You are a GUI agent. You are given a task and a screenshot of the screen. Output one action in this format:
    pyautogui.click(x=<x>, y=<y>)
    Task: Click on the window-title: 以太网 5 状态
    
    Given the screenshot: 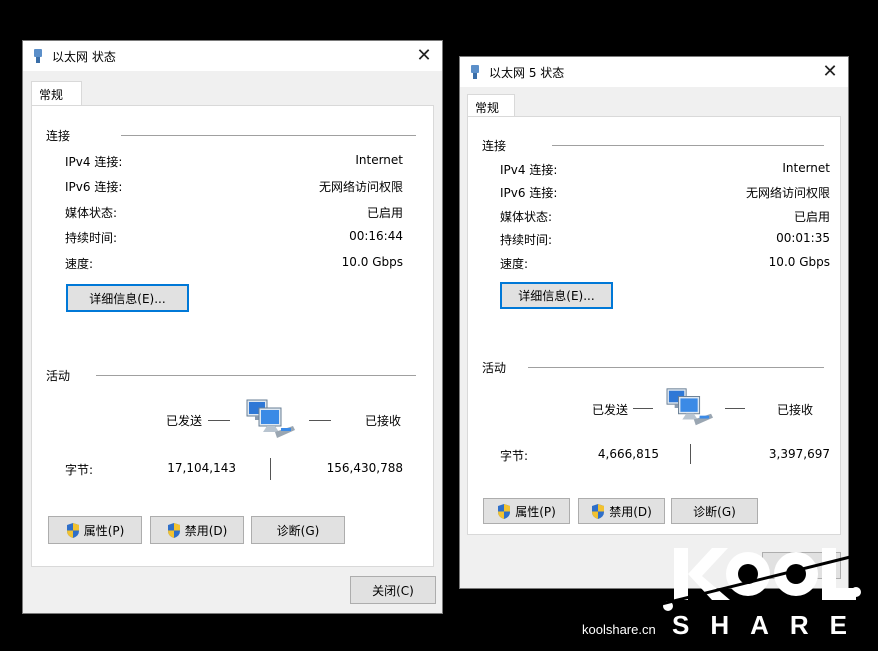 What is the action you would take?
    pyautogui.click(x=527, y=73)
    